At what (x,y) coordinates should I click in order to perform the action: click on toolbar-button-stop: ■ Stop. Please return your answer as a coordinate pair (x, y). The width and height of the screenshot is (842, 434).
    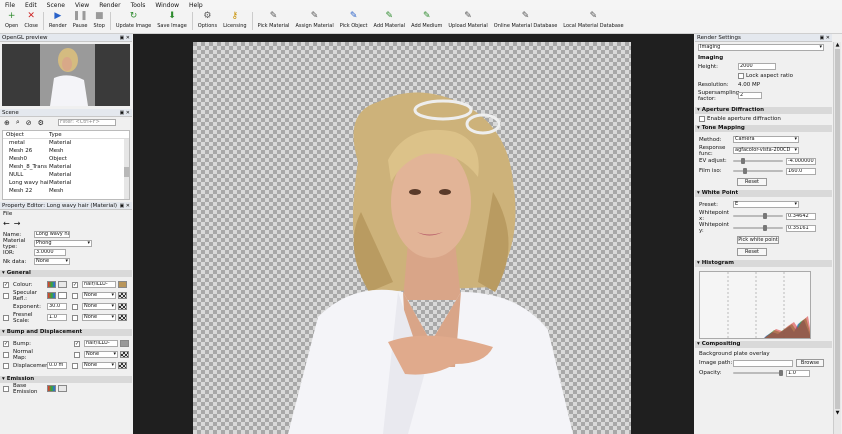
    Looking at the image, I should click on (99, 19).